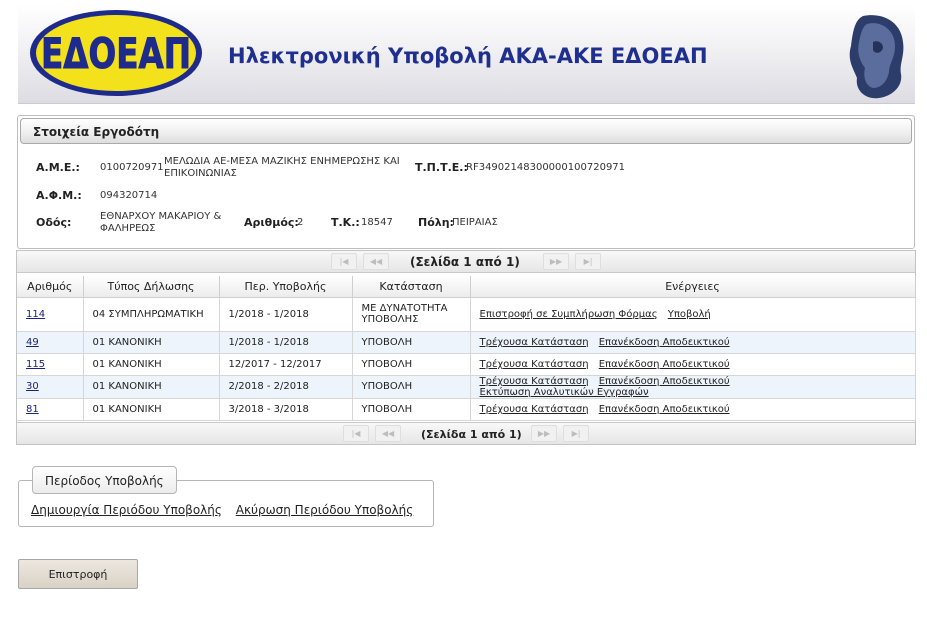  What do you see at coordinates (411, 287) in the screenshot?
I see `col-header-status: Κατάσταση` at bounding box center [411, 287].